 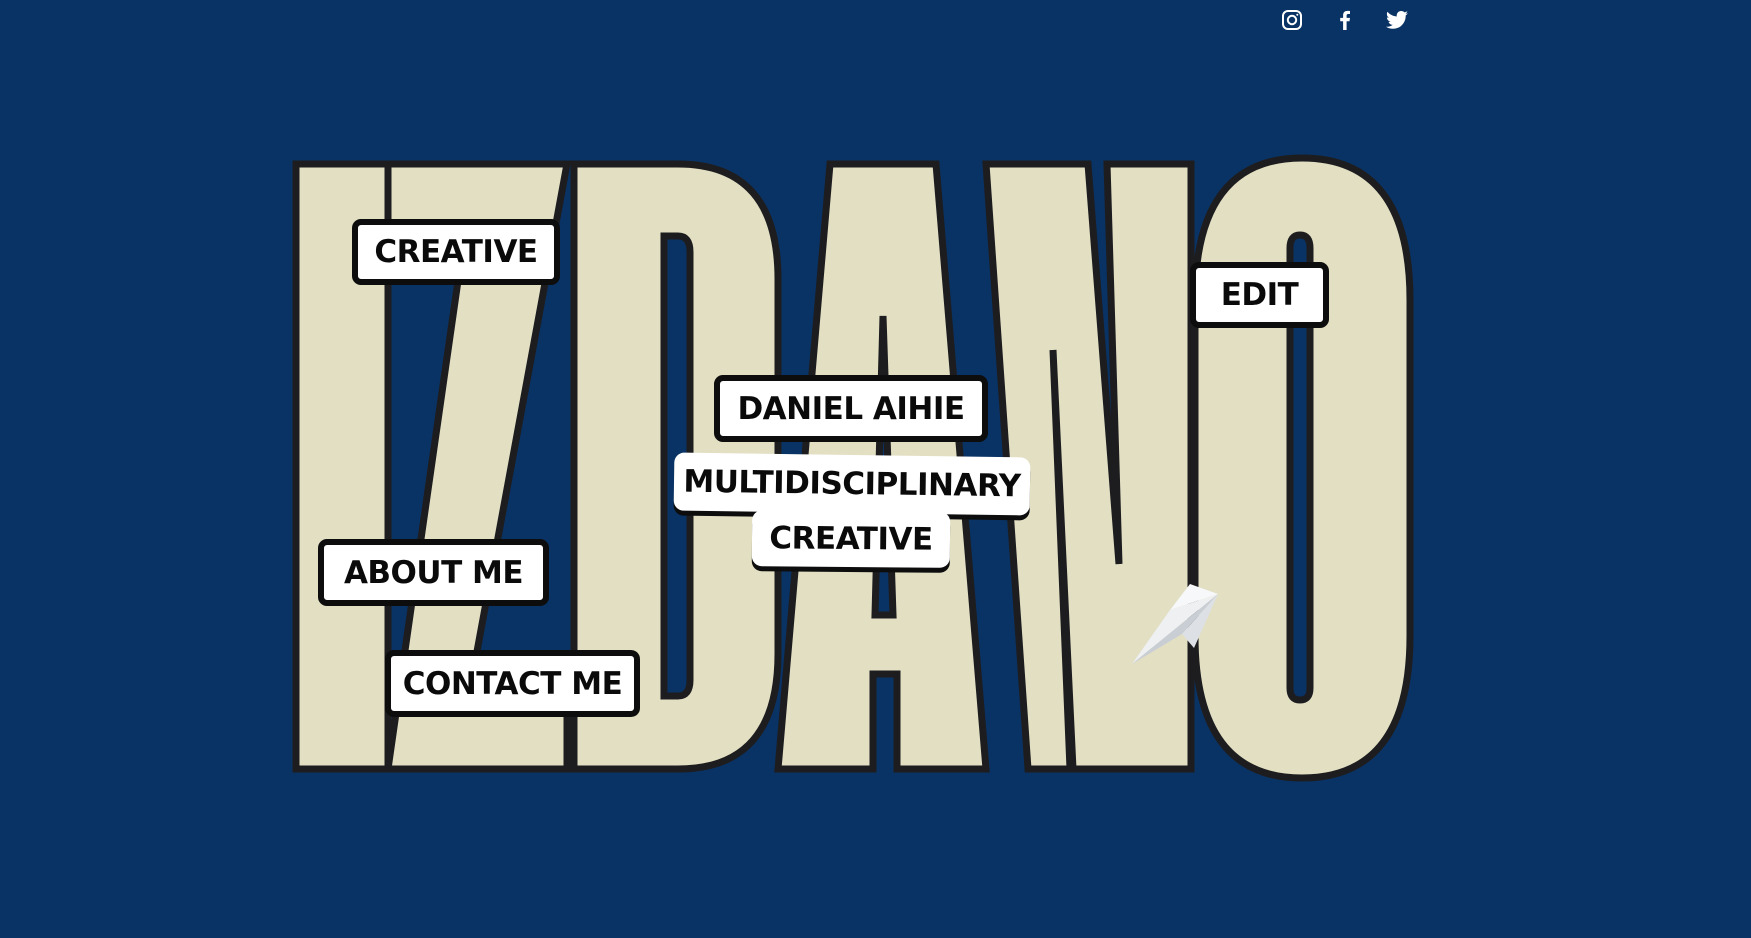 I want to click on creative-button: CREATIVE, so click(x=456, y=252).